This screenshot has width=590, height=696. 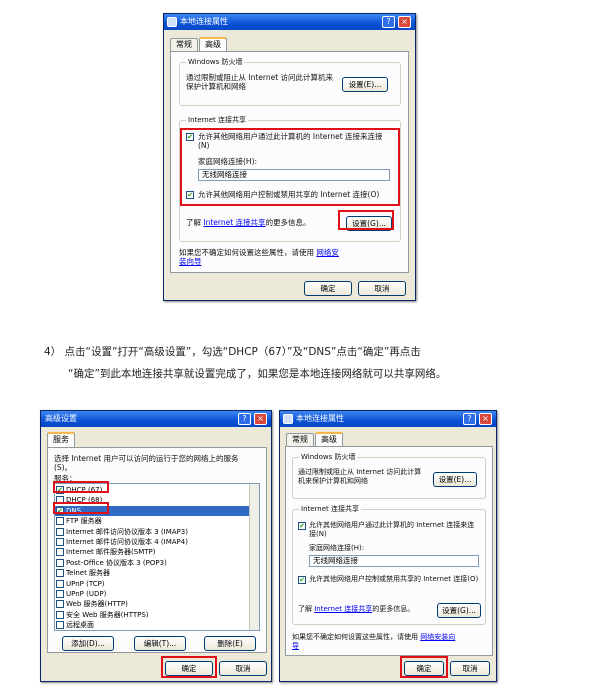 I want to click on service-label: Web 服务器(HTTP), so click(x=97, y=604).